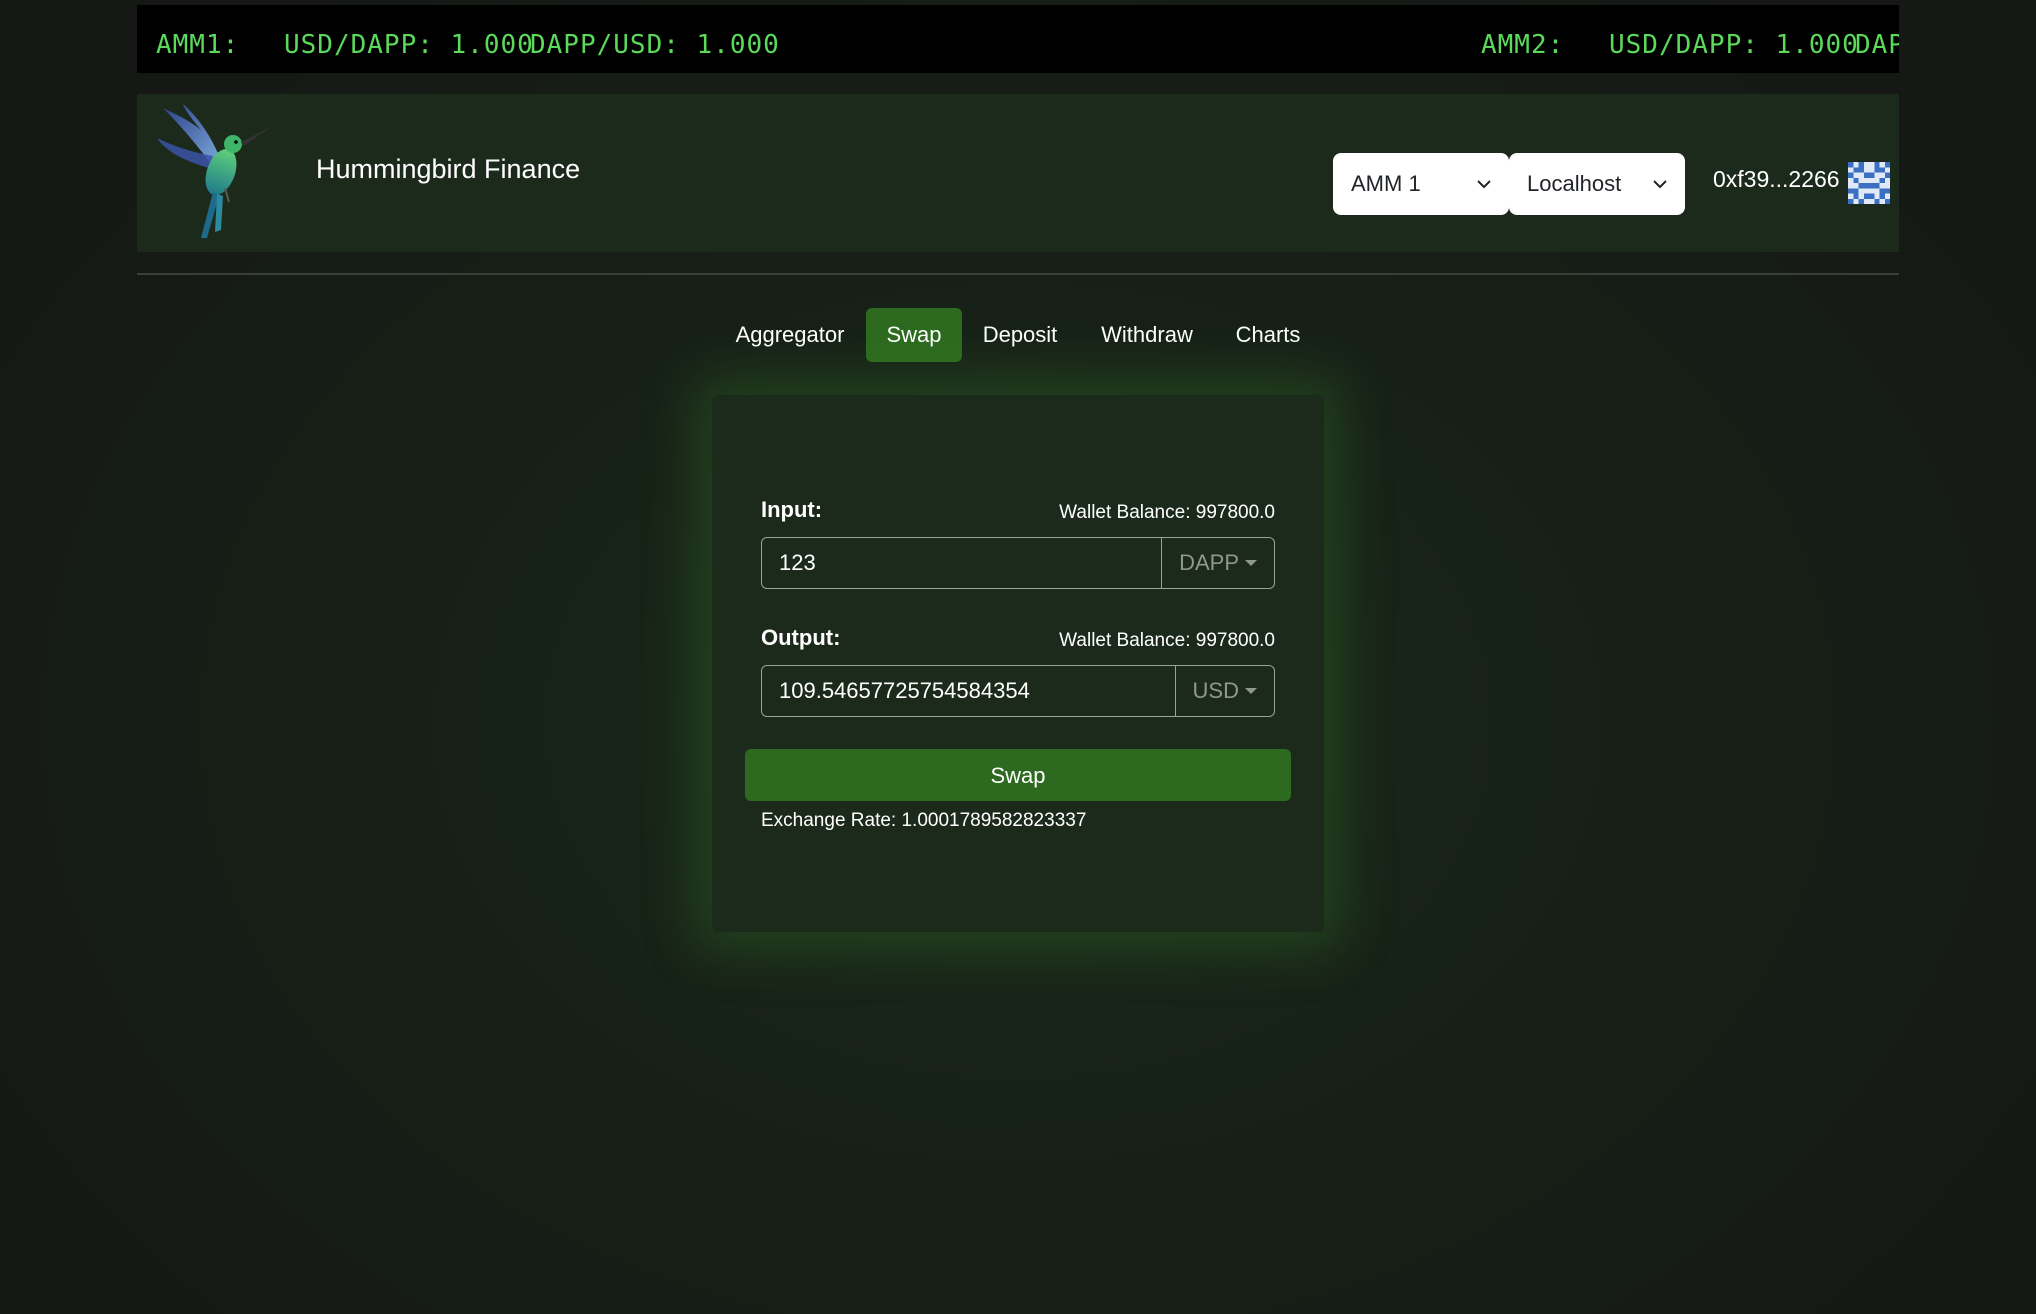 The width and height of the screenshot is (2036, 1314). What do you see at coordinates (924, 820) in the screenshot?
I see `exchange-rate: Exchange Rate: 1.0001789582823337` at bounding box center [924, 820].